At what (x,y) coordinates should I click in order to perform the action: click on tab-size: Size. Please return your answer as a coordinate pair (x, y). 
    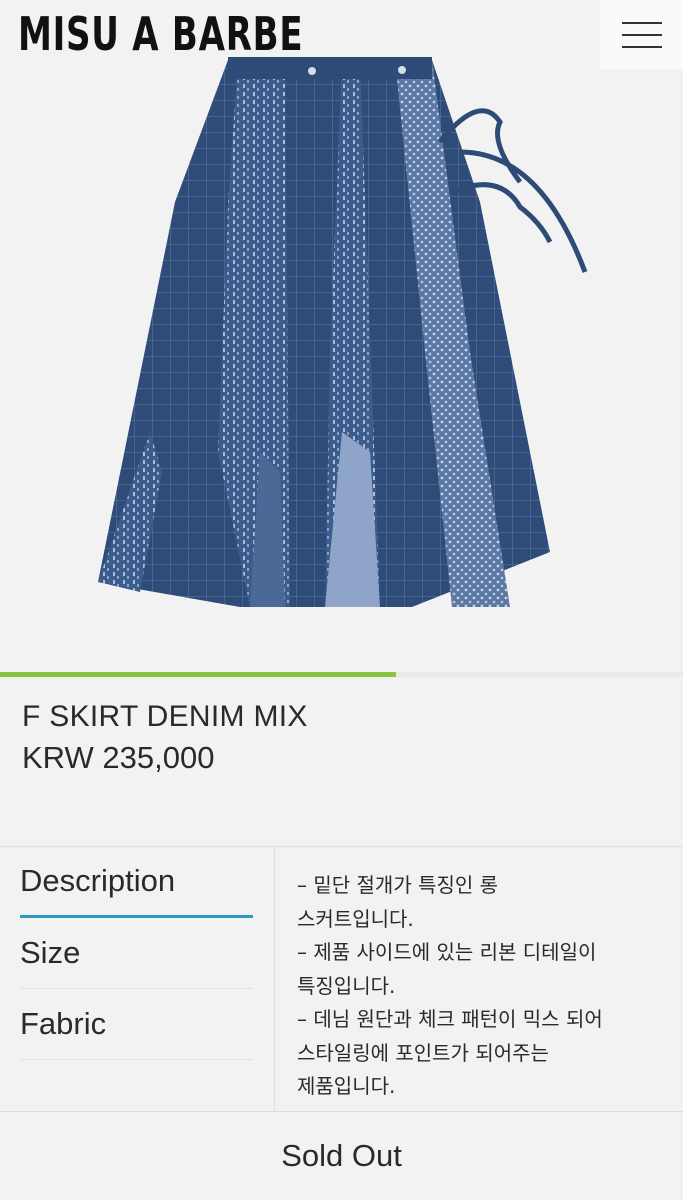
    Looking at the image, I should click on (136, 953).